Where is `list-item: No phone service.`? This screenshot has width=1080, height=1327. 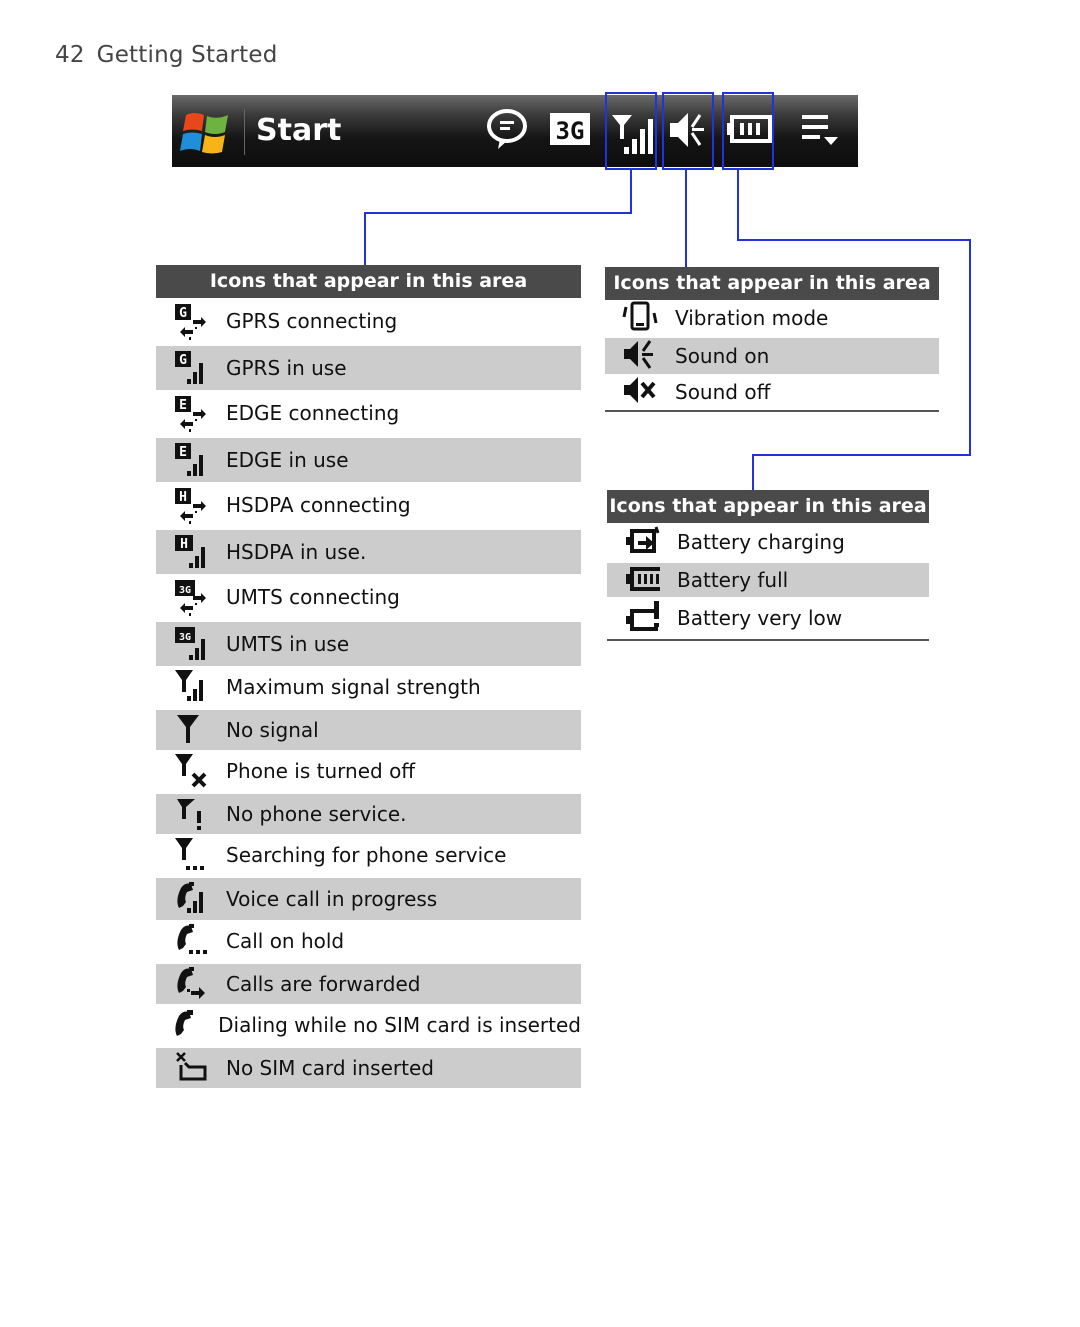 list-item: No phone service. is located at coordinates (368, 814).